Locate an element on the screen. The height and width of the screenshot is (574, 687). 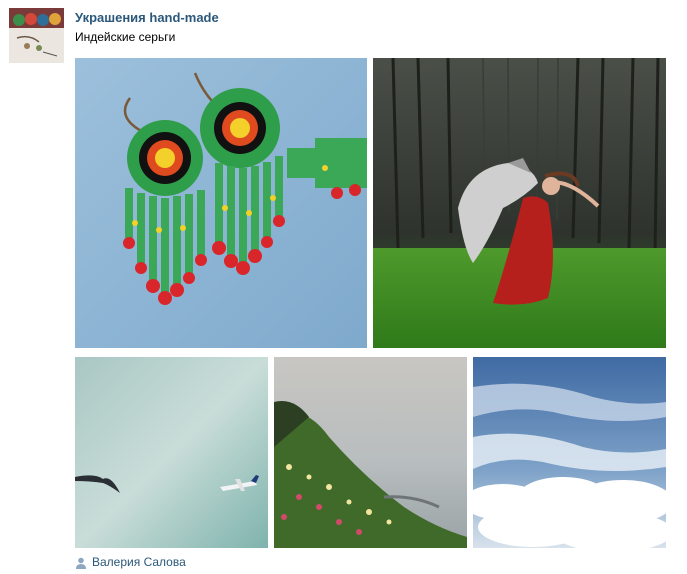
avatar-image is located at coordinates (36, 35).